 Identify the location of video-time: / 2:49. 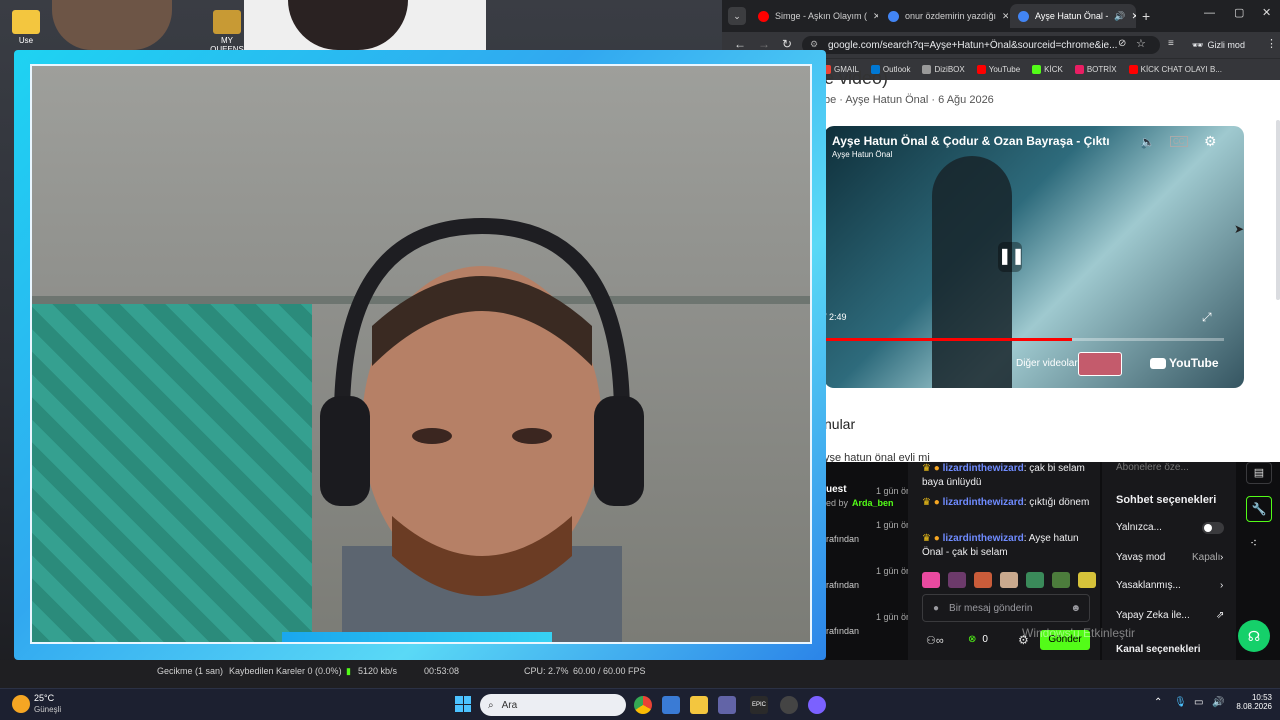
(835, 317).